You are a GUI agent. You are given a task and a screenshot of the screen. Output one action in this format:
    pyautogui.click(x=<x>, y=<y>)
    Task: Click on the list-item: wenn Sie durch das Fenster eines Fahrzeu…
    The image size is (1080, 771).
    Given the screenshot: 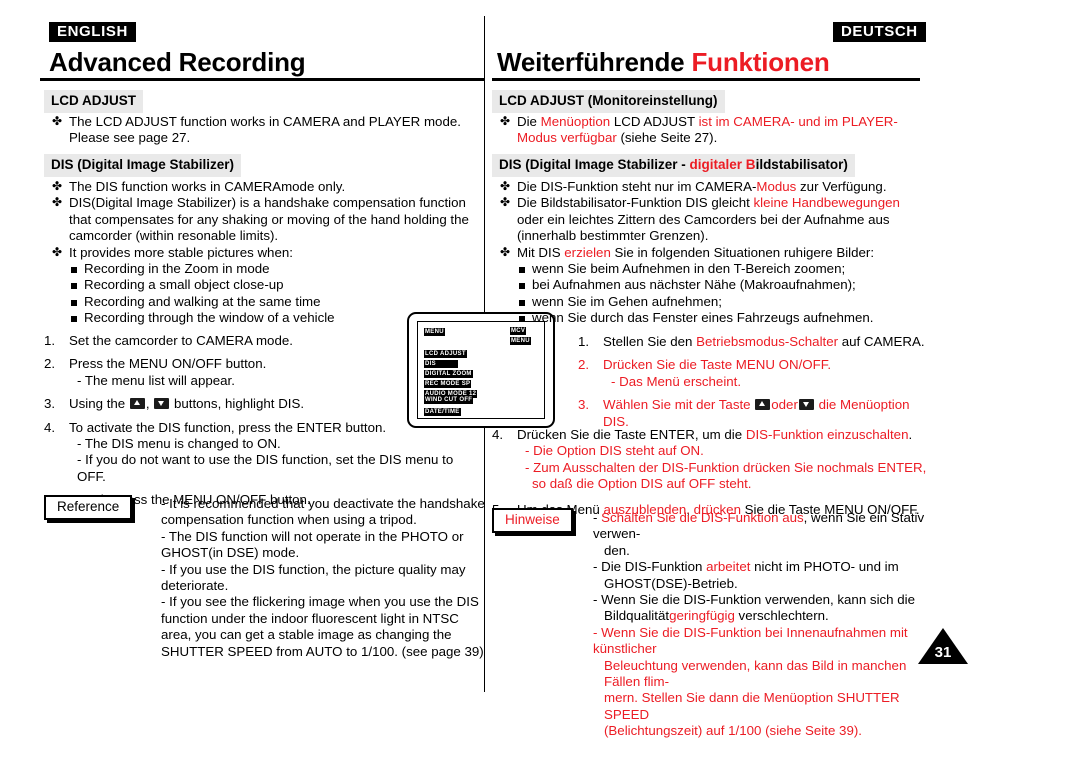 What is the action you would take?
    pyautogui.click(x=722, y=318)
    